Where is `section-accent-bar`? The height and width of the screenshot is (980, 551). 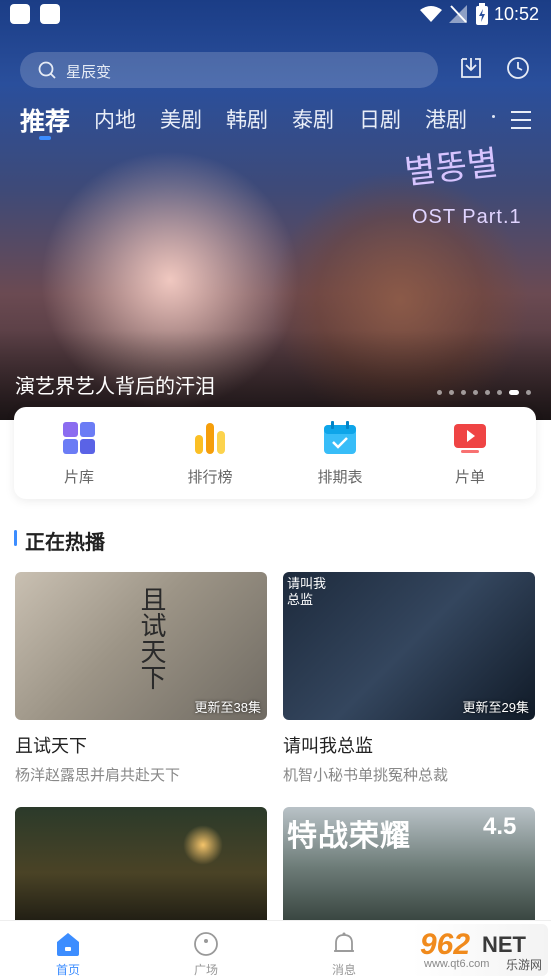 section-accent-bar is located at coordinates (15, 538).